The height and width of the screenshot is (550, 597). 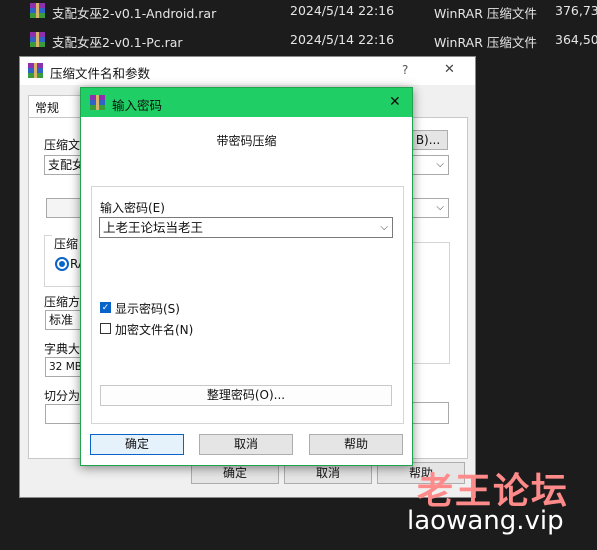 What do you see at coordinates (246, 102) in the screenshot?
I see `dialog-titlebar: 输入密码 ✕` at bounding box center [246, 102].